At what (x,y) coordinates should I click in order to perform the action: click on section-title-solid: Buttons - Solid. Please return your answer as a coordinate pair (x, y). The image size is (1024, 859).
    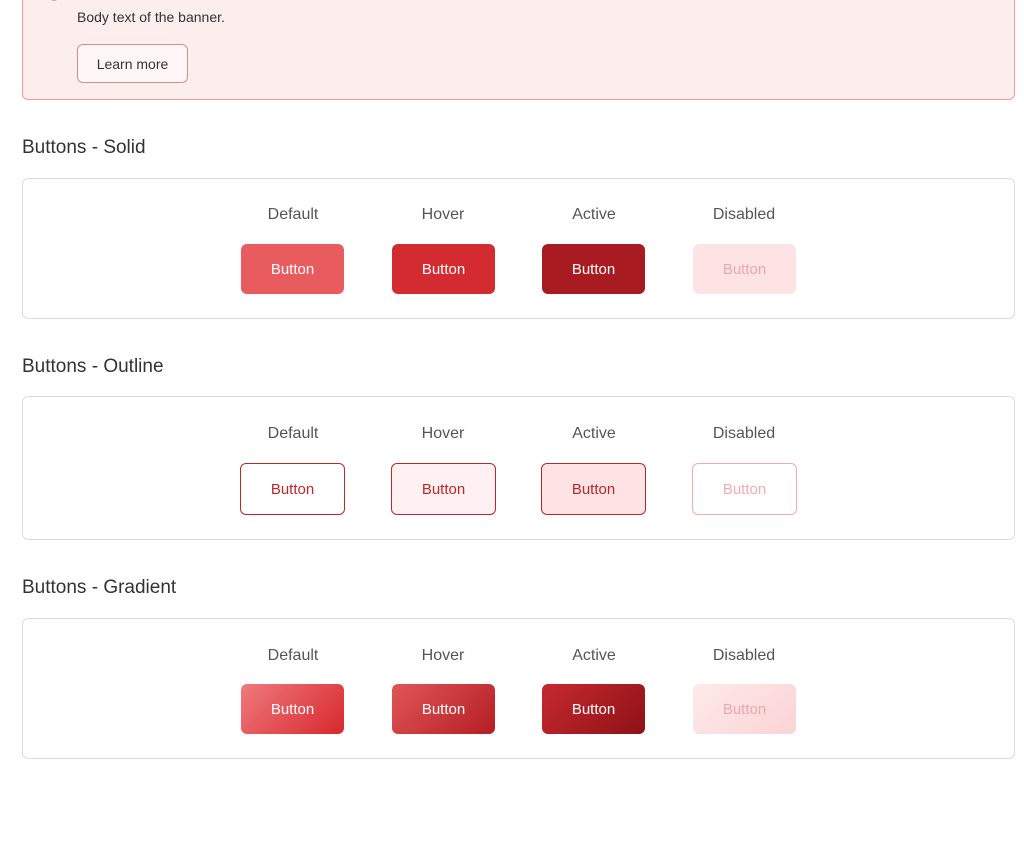
    Looking at the image, I should click on (84, 147).